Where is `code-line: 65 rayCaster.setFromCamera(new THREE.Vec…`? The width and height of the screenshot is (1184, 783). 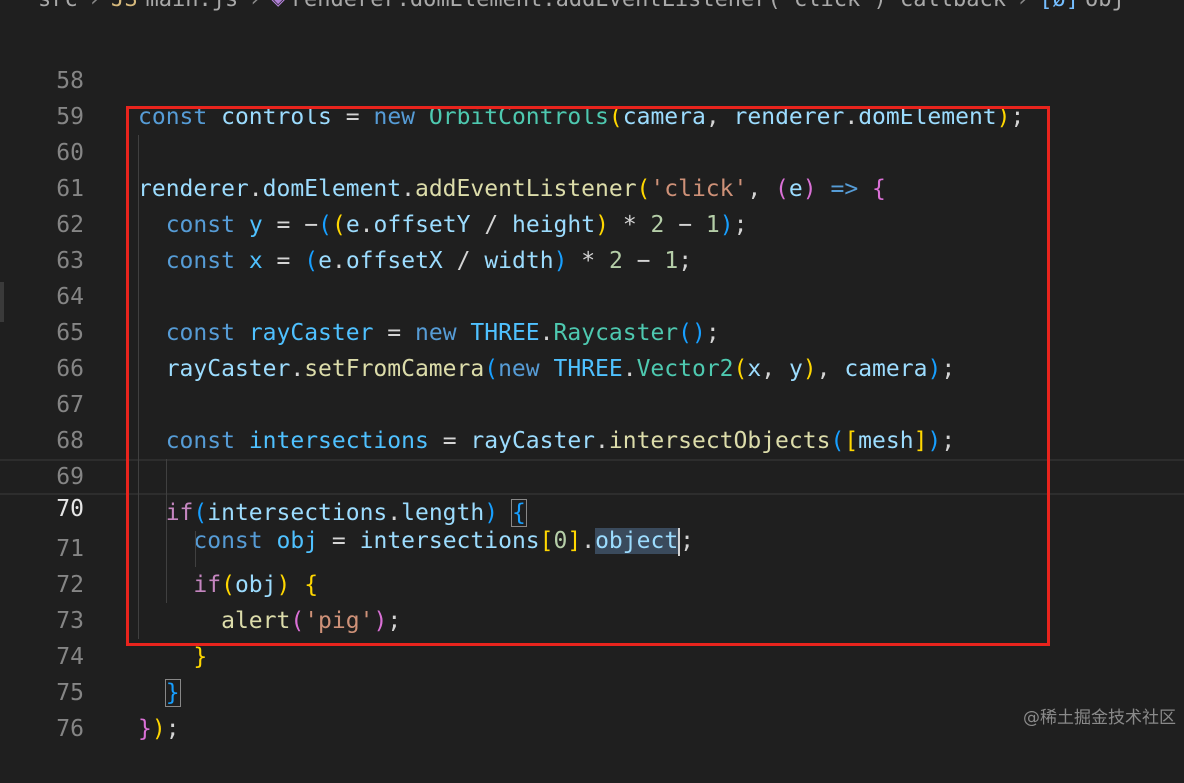 code-line: 65 rayCaster.setFromCamera(new THREE.Vec… is located at coordinates (592, 330).